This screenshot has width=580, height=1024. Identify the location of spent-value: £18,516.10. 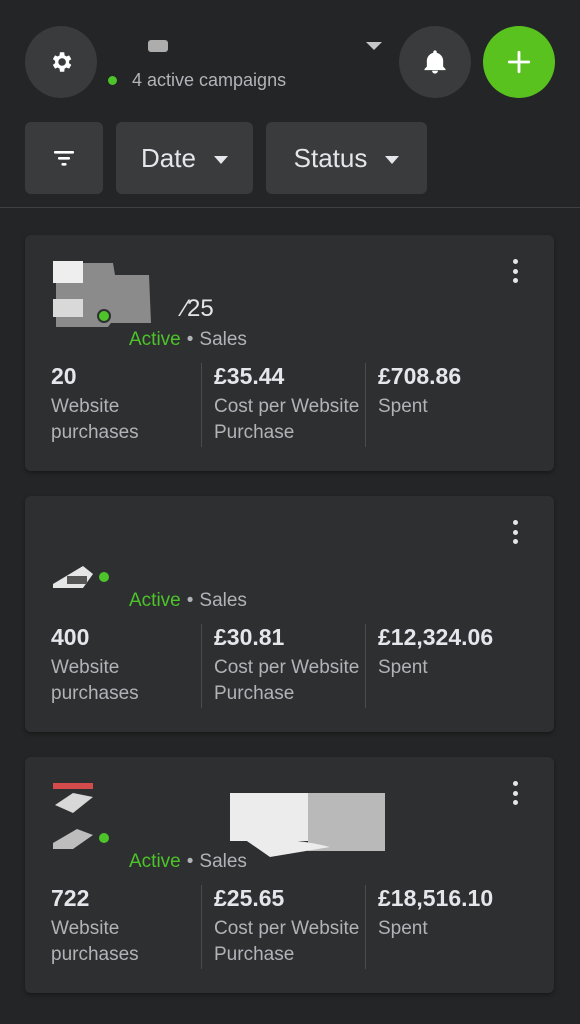
(436, 898).